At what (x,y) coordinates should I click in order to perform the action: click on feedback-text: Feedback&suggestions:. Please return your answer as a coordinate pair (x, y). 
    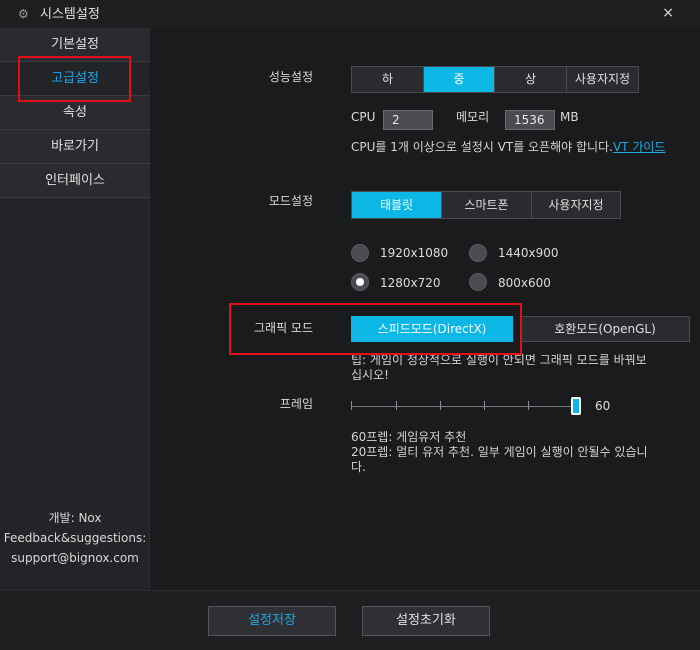
    Looking at the image, I should click on (75, 538).